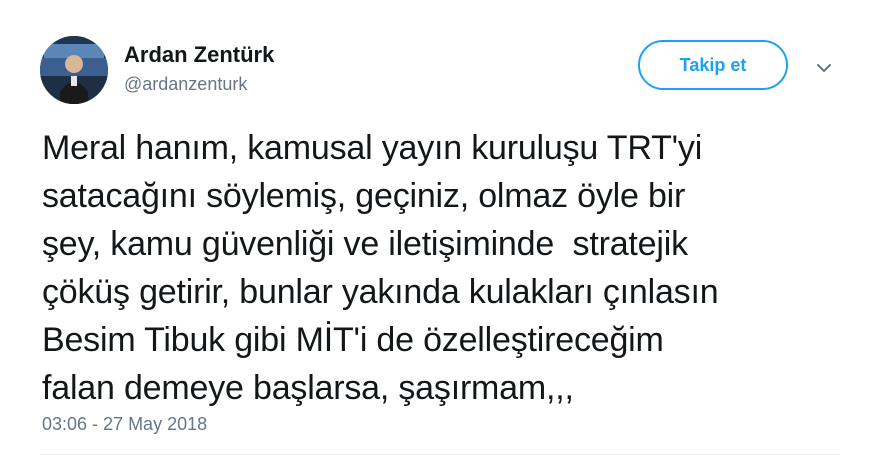 This screenshot has height=458, width=880. What do you see at coordinates (440, 454) in the screenshot?
I see `divider` at bounding box center [440, 454].